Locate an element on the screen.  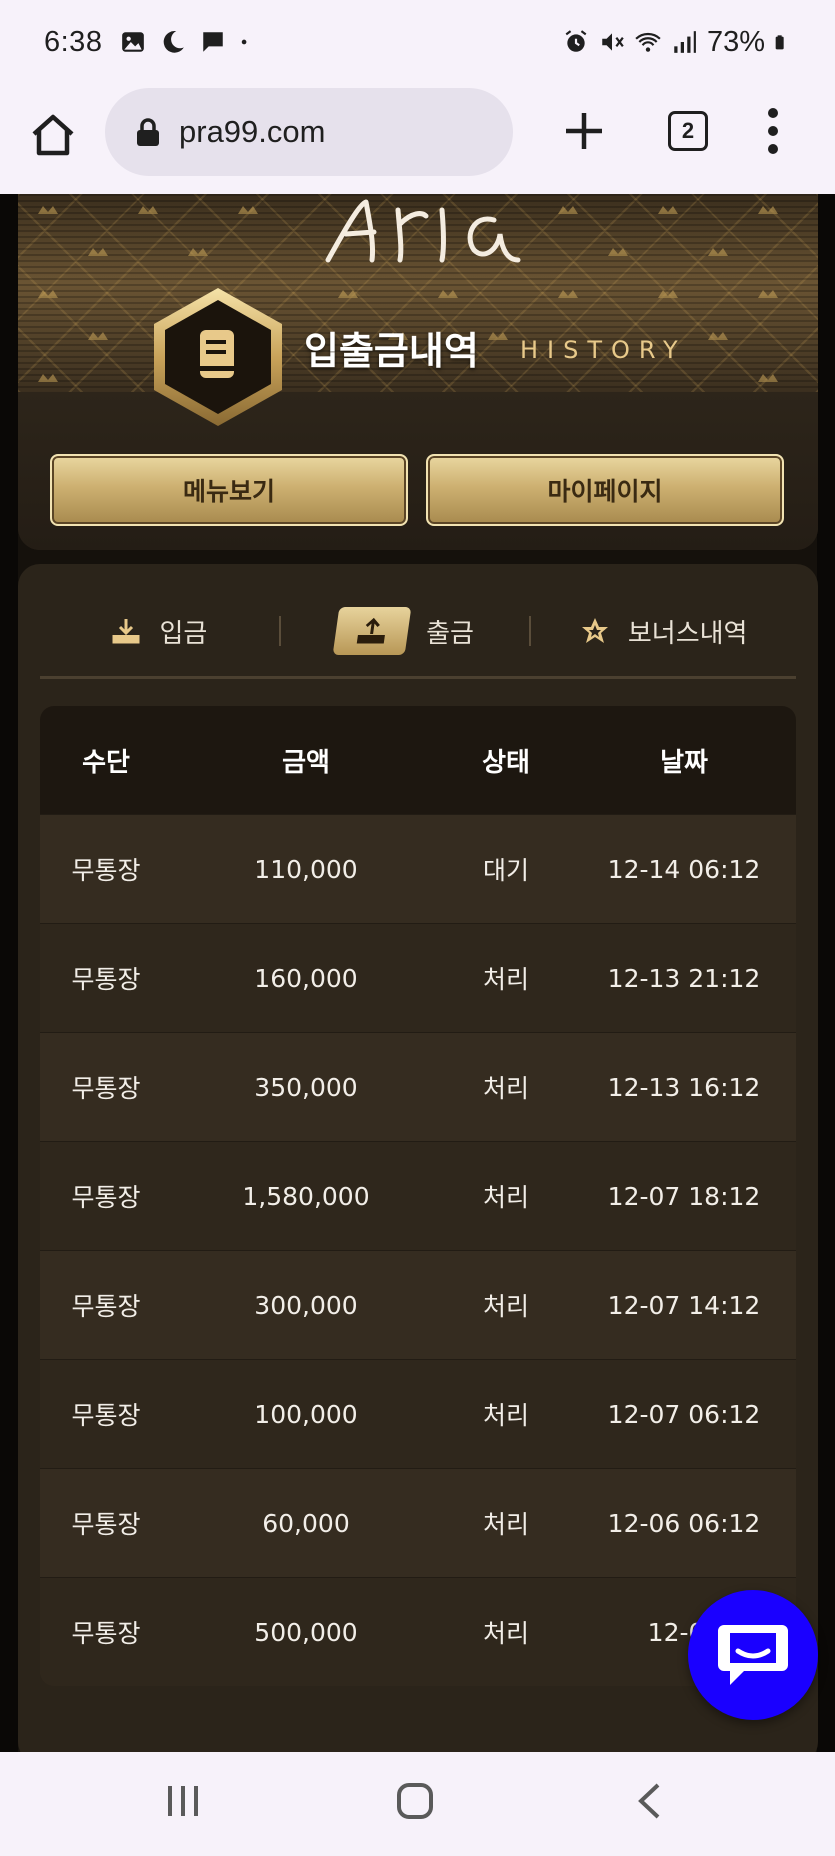
status-system-icons: 73% is located at coordinates (677, 42).